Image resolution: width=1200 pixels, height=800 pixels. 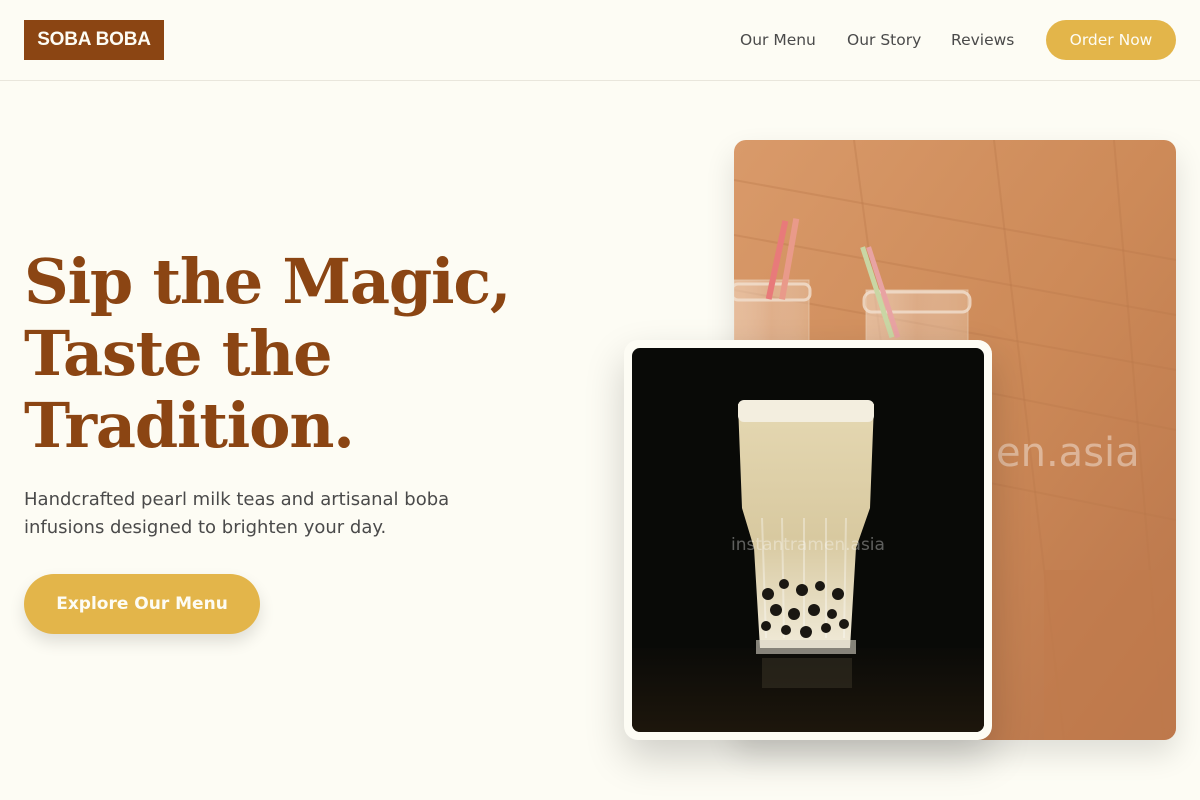 What do you see at coordinates (884, 40) in the screenshot?
I see `nav-link-our-story: Our Story` at bounding box center [884, 40].